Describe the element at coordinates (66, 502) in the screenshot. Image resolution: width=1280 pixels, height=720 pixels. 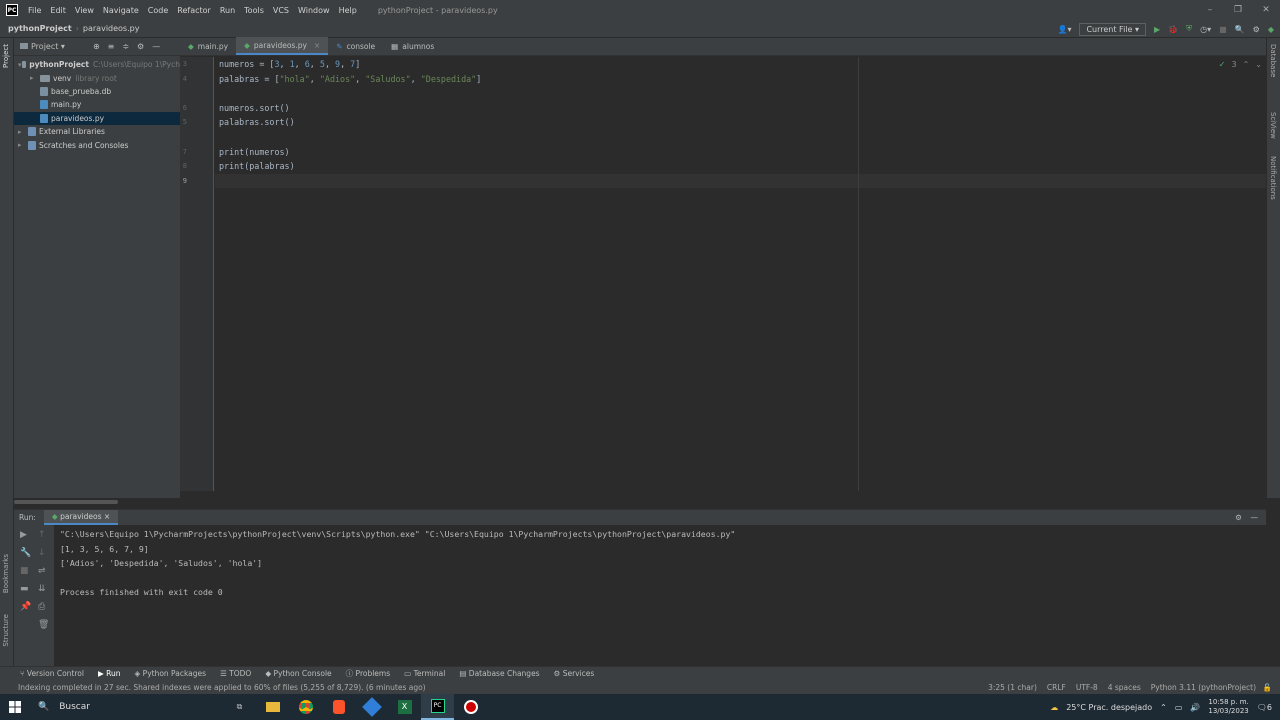
I see `horizontal-scrollbar` at that location.